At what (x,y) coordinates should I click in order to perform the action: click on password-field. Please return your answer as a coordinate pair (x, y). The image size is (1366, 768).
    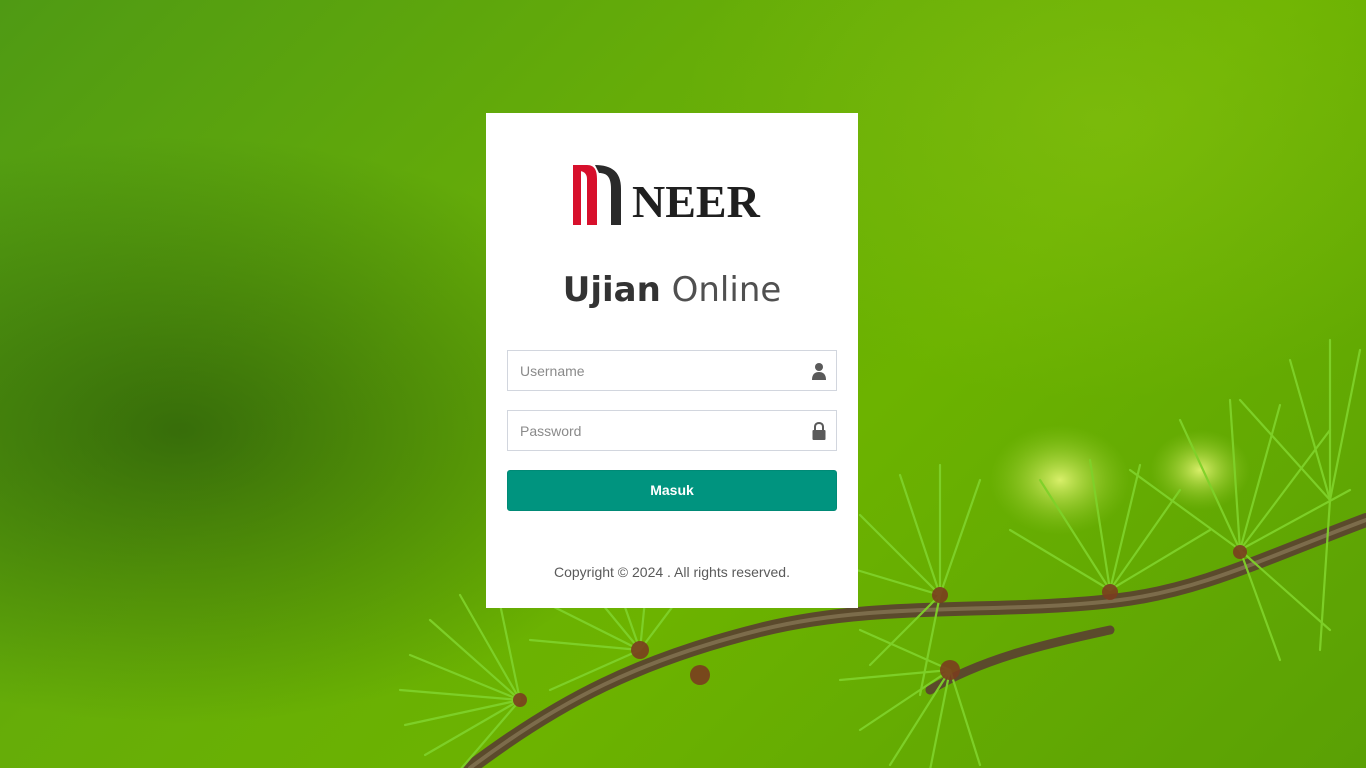
    Looking at the image, I should click on (672, 430).